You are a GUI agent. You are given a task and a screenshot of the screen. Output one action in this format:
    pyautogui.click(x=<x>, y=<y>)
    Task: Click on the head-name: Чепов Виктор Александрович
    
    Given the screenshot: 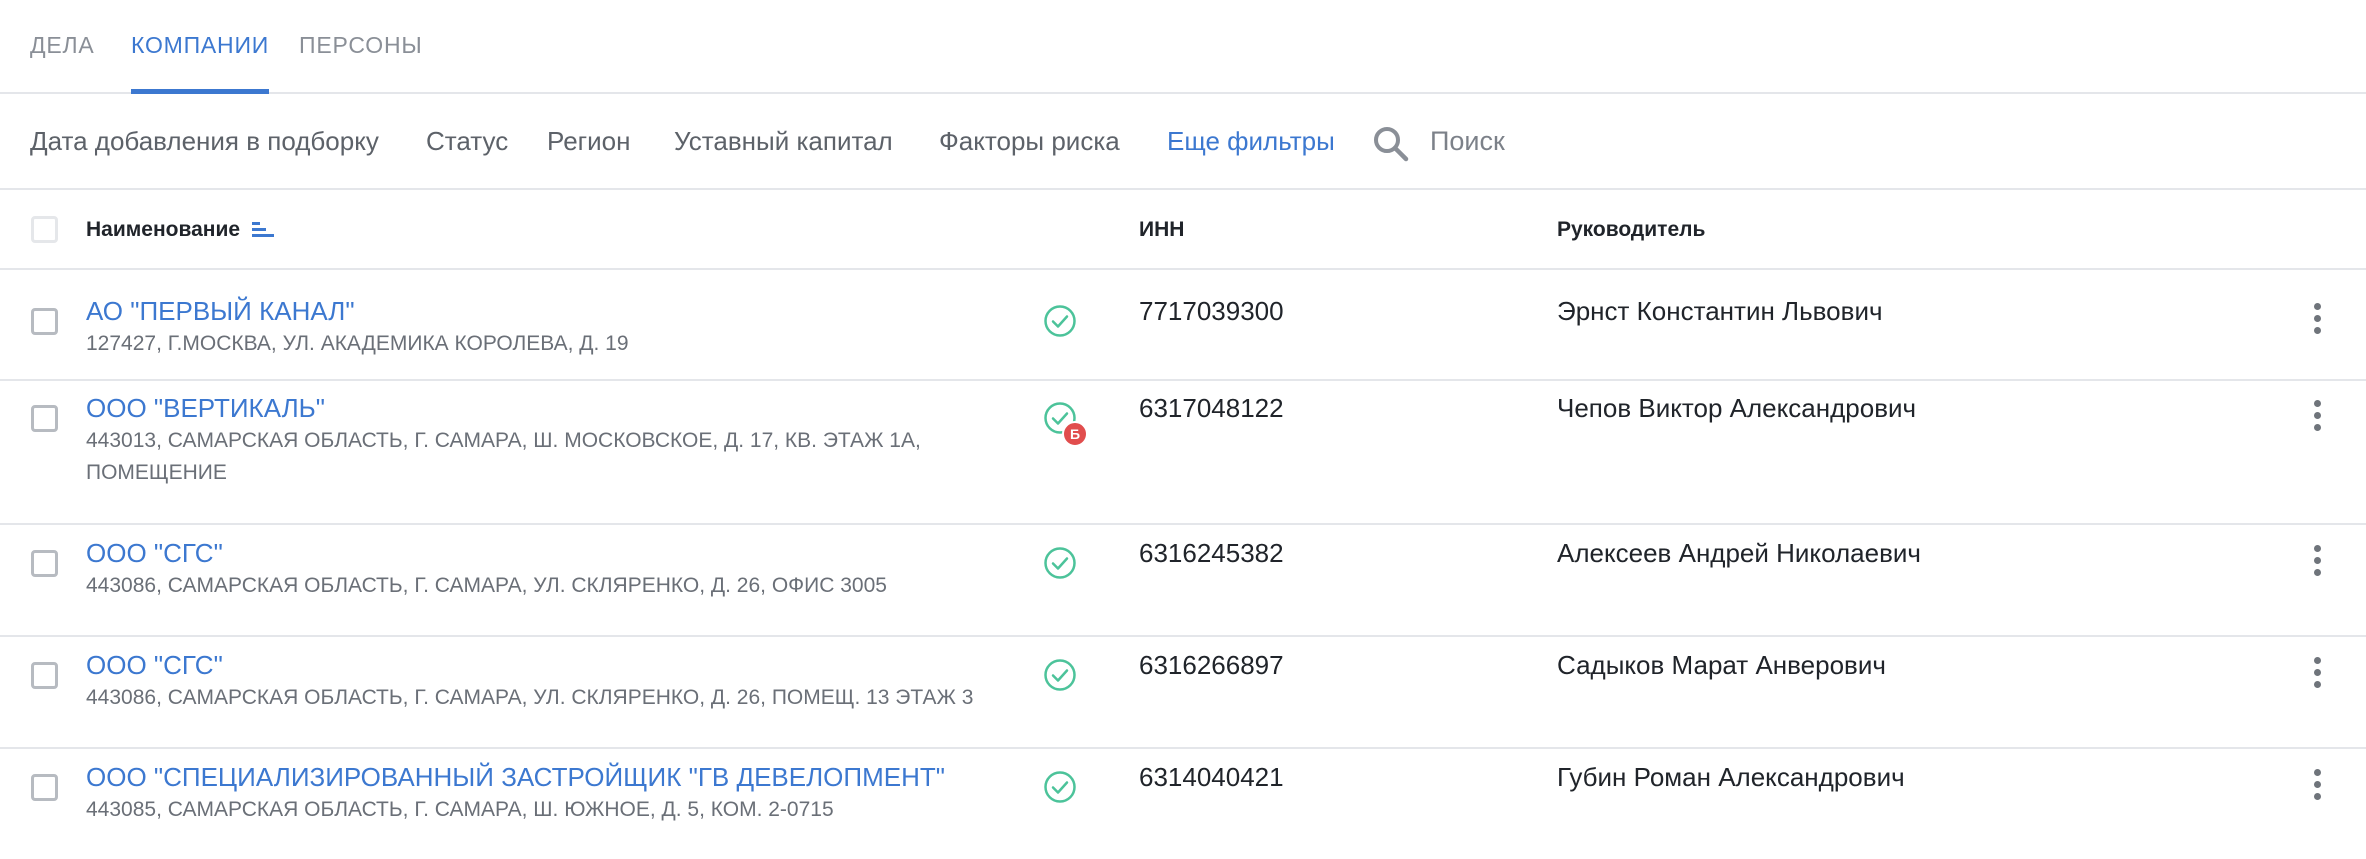 What is the action you would take?
    pyautogui.click(x=1737, y=408)
    